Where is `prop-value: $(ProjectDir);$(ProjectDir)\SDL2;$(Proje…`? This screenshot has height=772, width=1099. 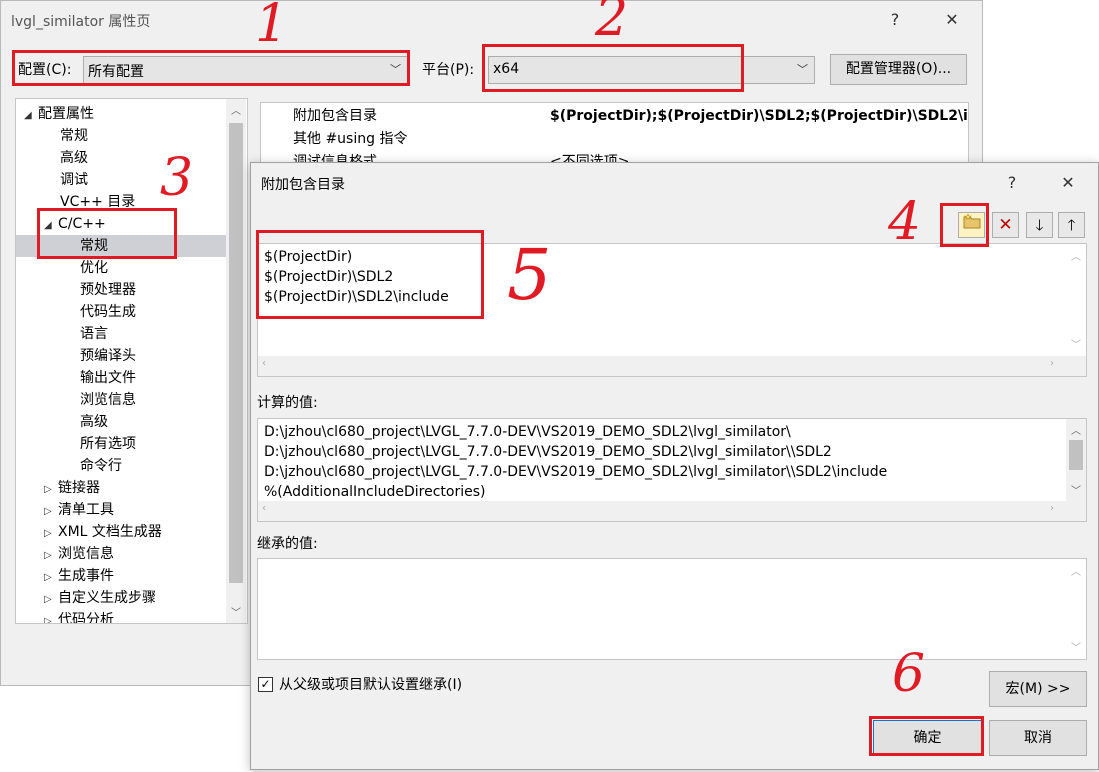 prop-value: $(ProjectDir);$(ProjectDir)\SDL2;$(Proje… is located at coordinates (759, 116).